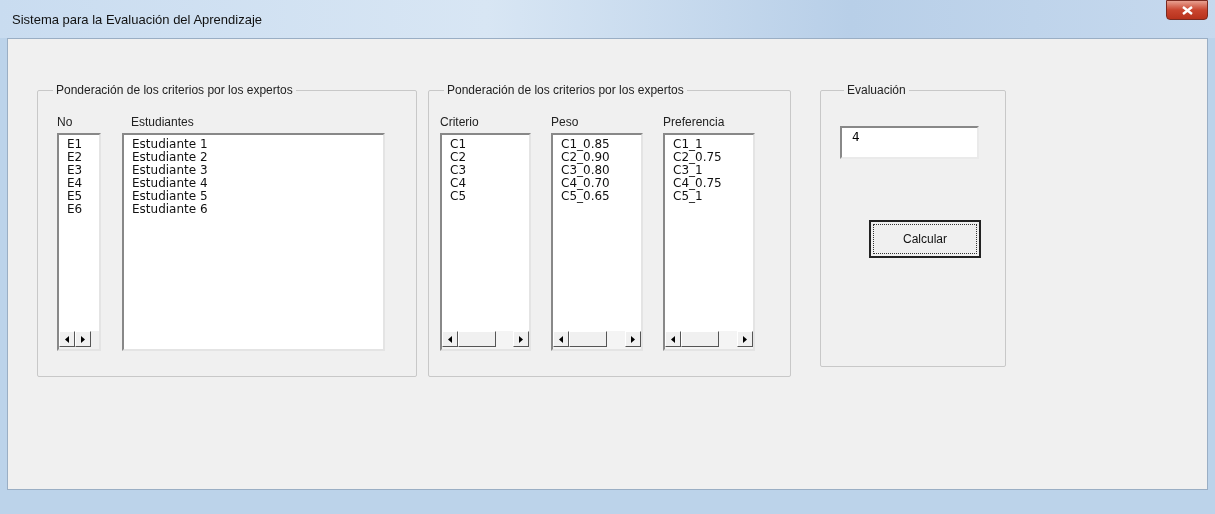 Image resolution: width=1215 pixels, height=514 pixels. What do you see at coordinates (601, 144) in the screenshot?
I see `list-item: C1_0.85` at bounding box center [601, 144].